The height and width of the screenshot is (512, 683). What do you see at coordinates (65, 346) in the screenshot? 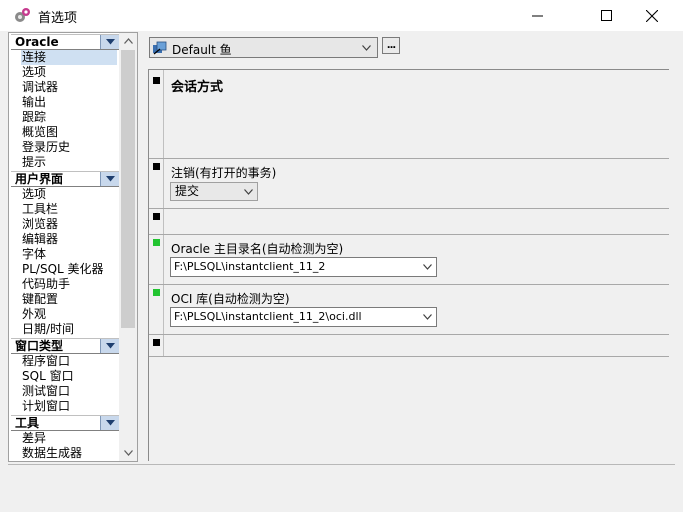
I see `tree-category: 窗口类型` at bounding box center [65, 346].